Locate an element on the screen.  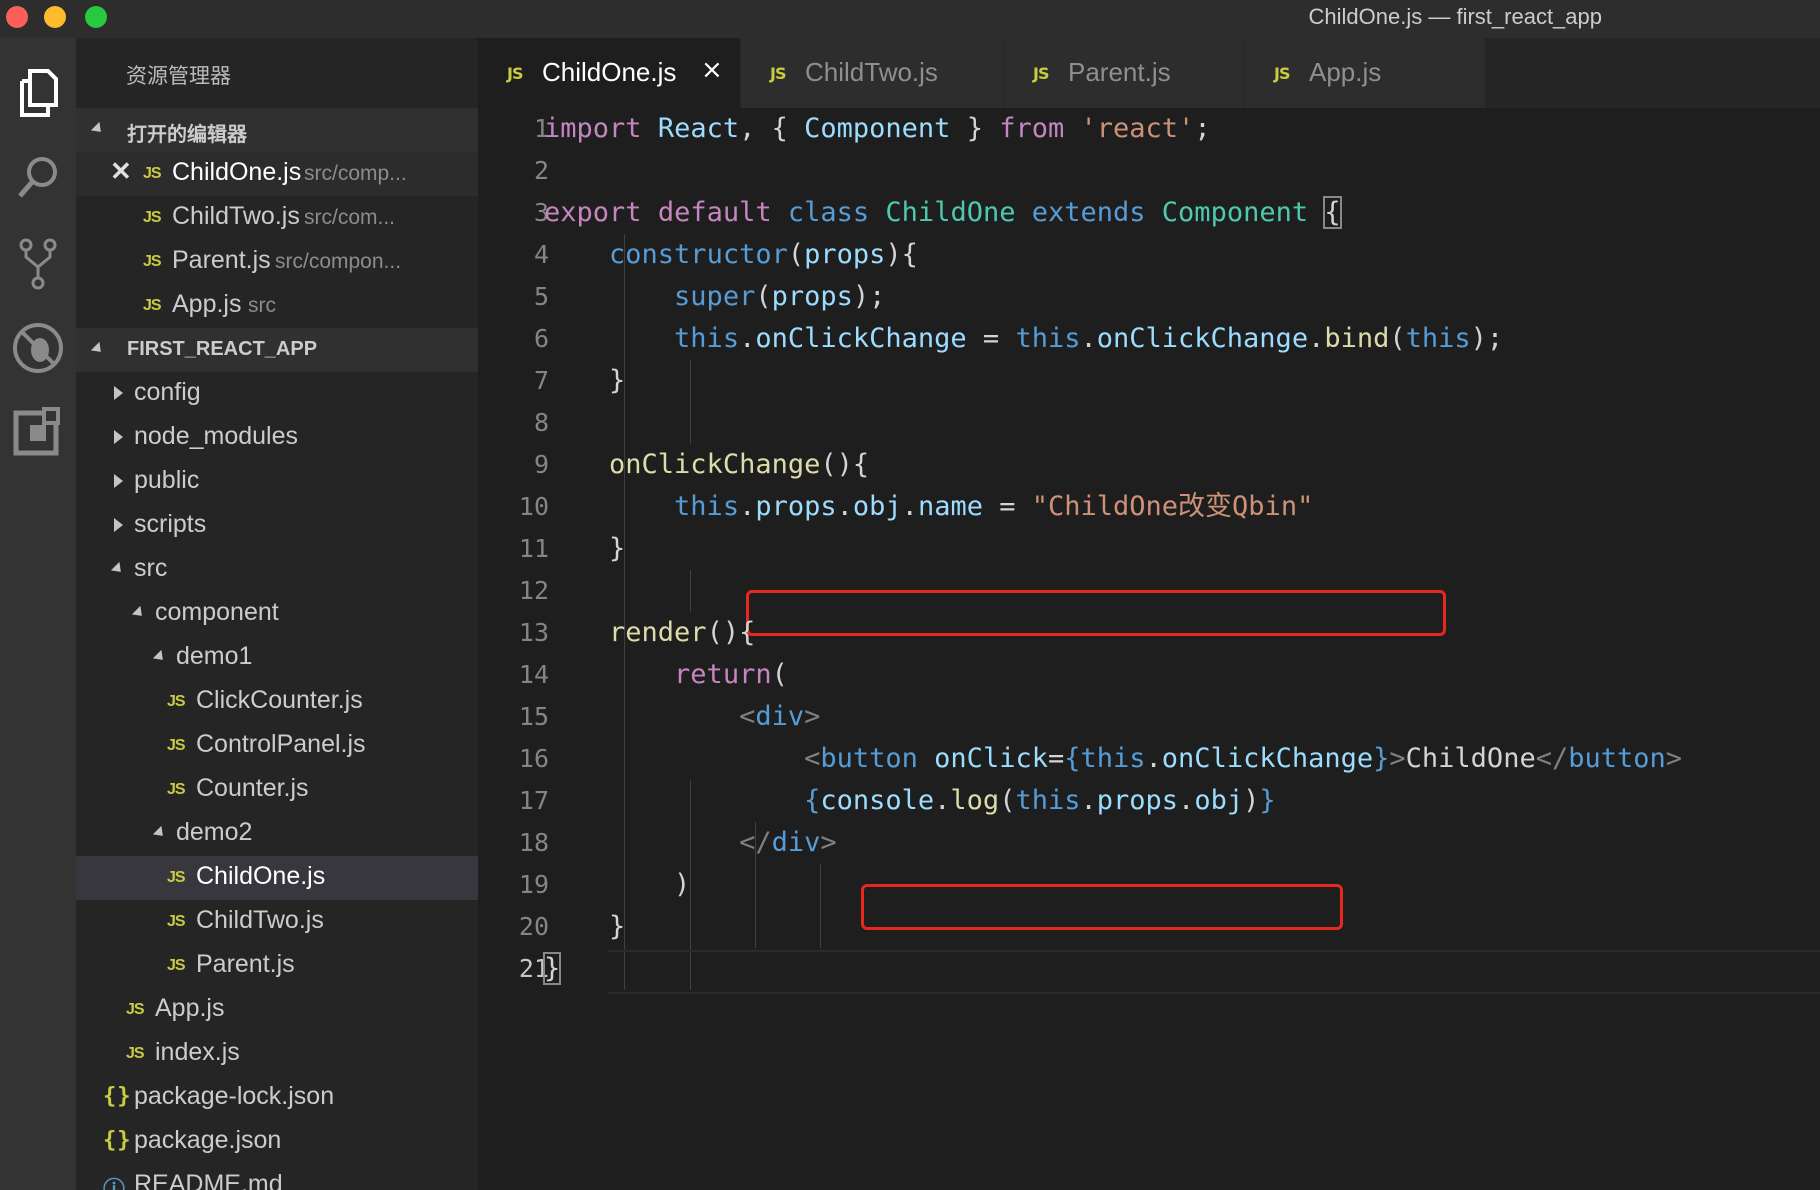
code-line: 18 </div> is located at coordinates (1149, 843).